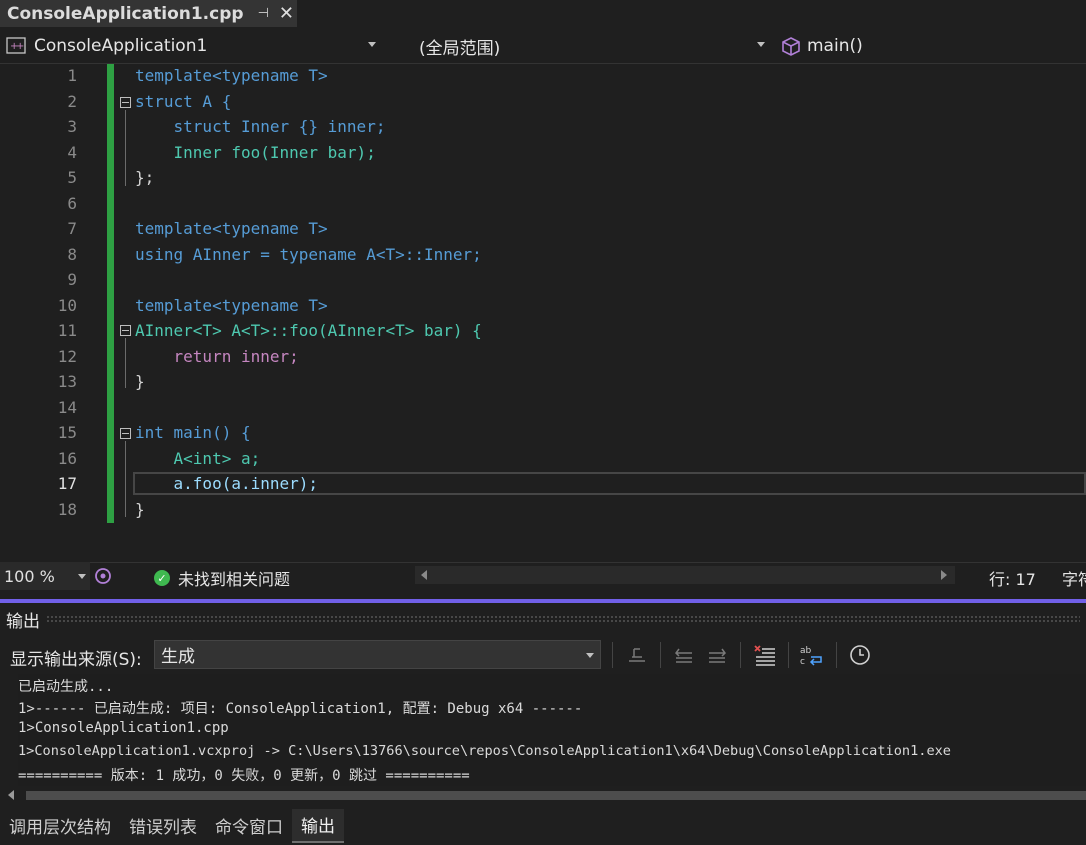  Describe the element at coordinates (123, 728) in the screenshot. I see `output-line: 1>ConsoleApplication1.cpp` at that location.